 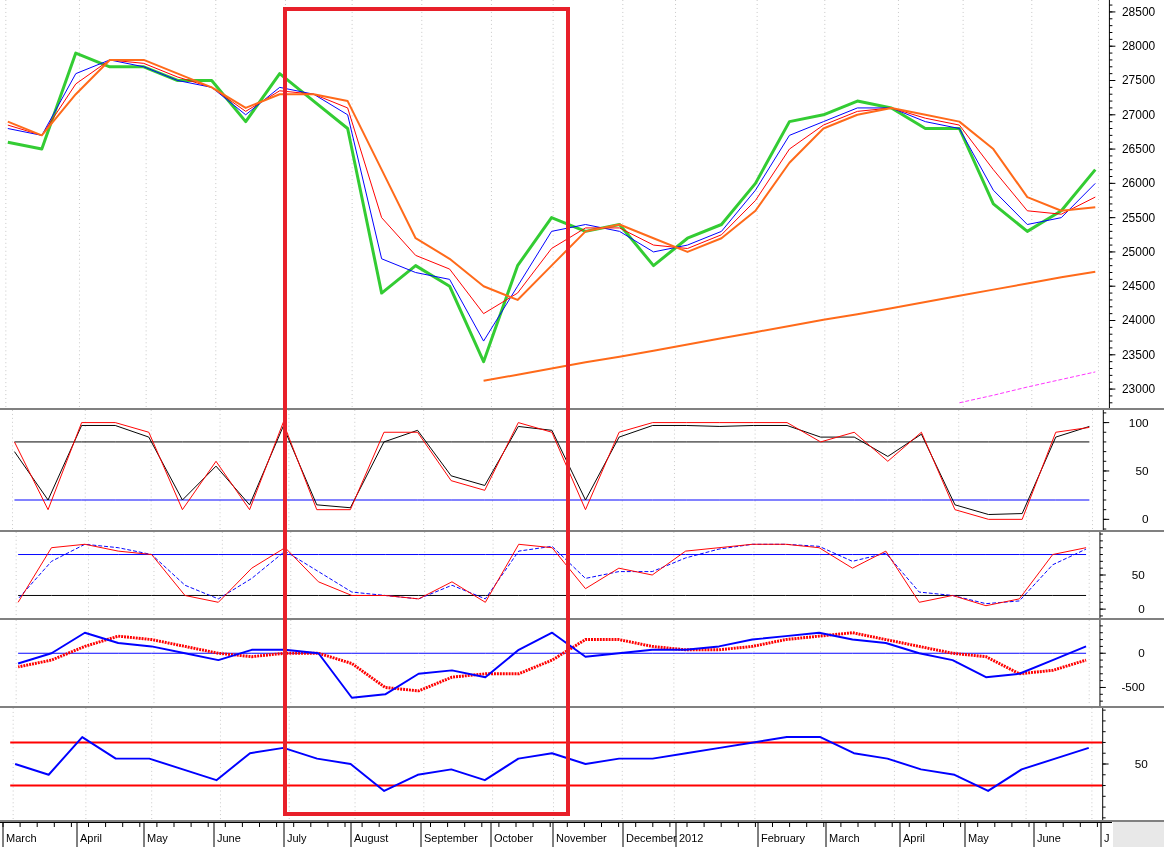 I want to click on axis-label: -500, so click(x=1133, y=687).